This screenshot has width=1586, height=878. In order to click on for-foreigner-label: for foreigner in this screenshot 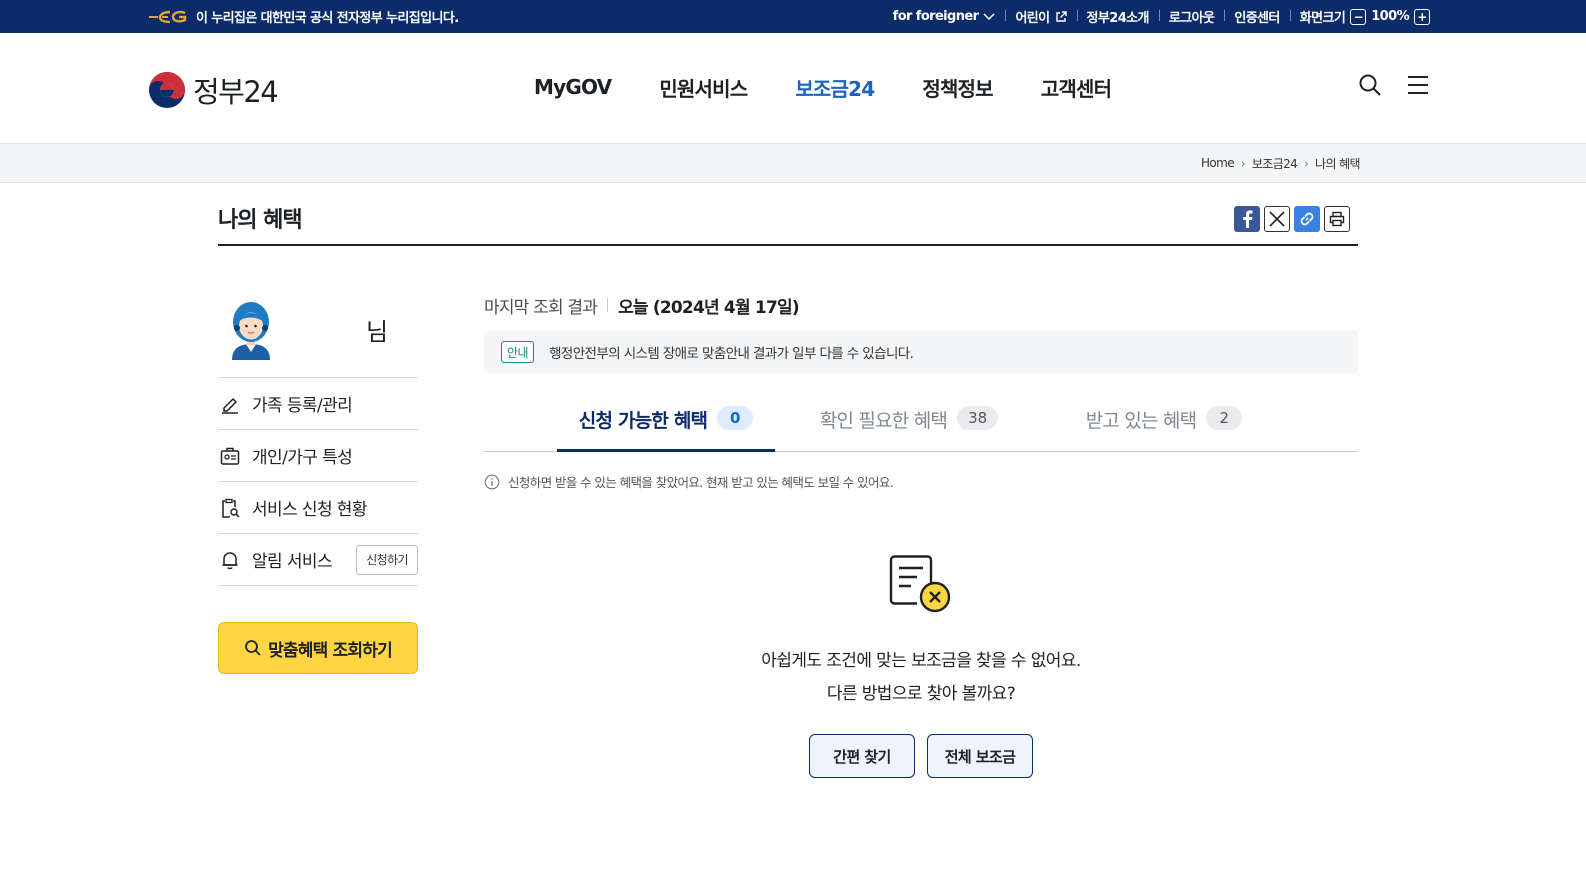, I will do `click(935, 16)`.